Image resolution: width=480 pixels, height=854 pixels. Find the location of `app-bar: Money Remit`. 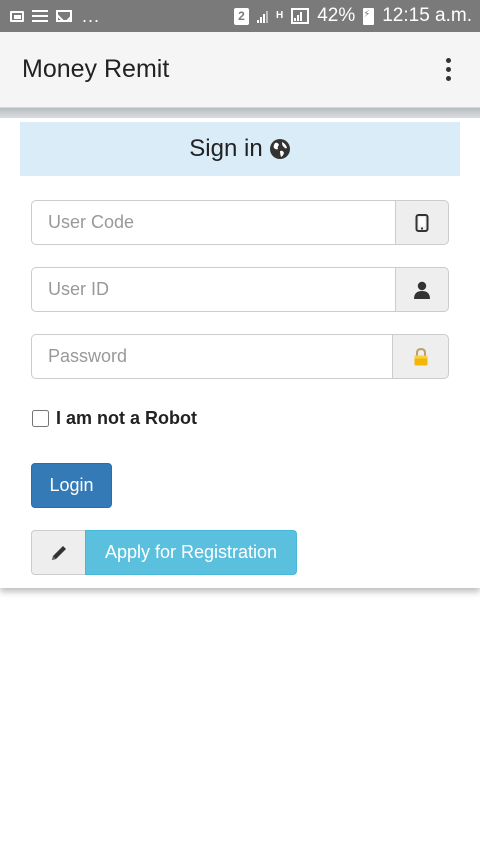

app-bar: Money Remit is located at coordinates (240, 70).